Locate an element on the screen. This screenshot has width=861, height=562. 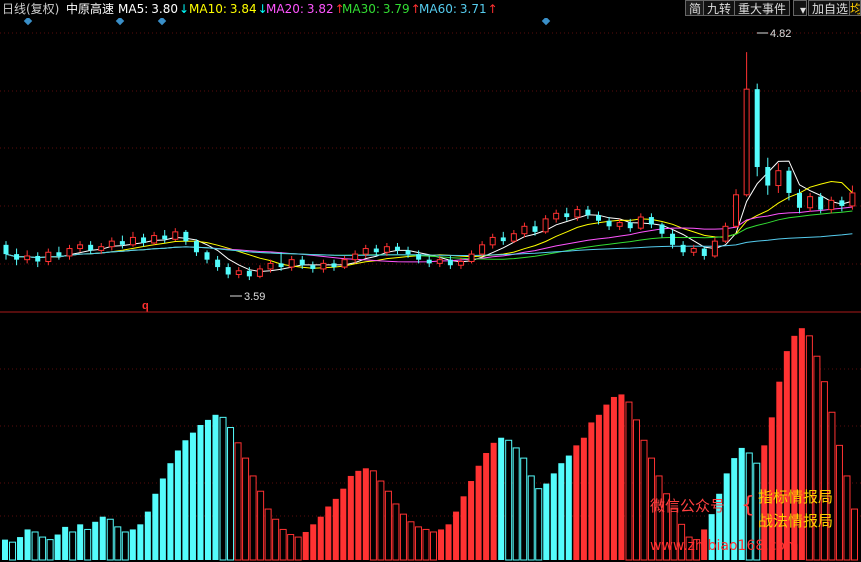
triangle-down-icon: ▾ is located at coordinates (803, 10).